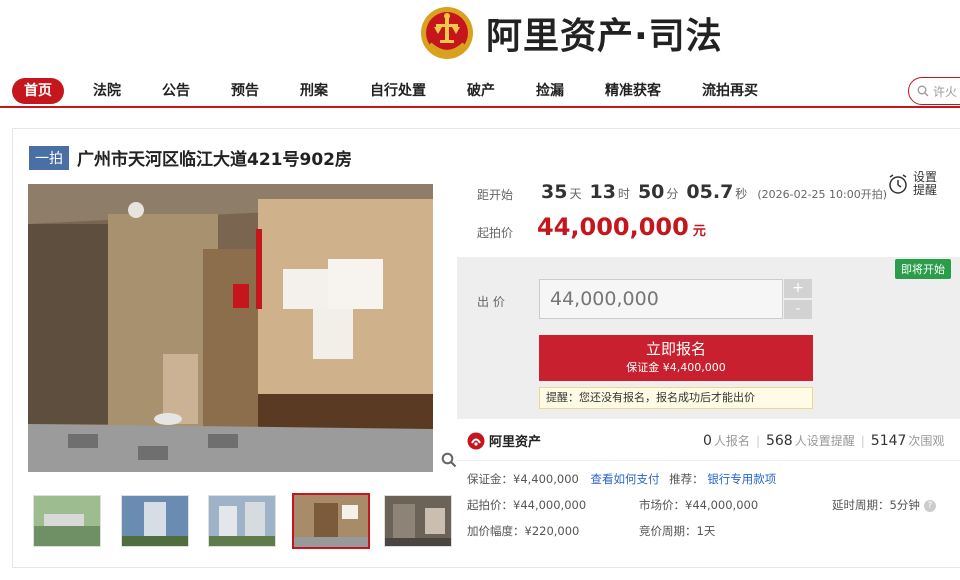 The width and height of the screenshot is (960, 580). What do you see at coordinates (651, 192) in the screenshot?
I see `countdown-minutes: 50` at bounding box center [651, 192].